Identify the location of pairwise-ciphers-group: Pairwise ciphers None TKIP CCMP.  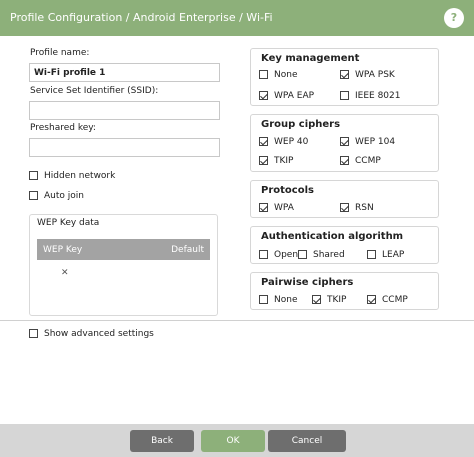
(344, 291).